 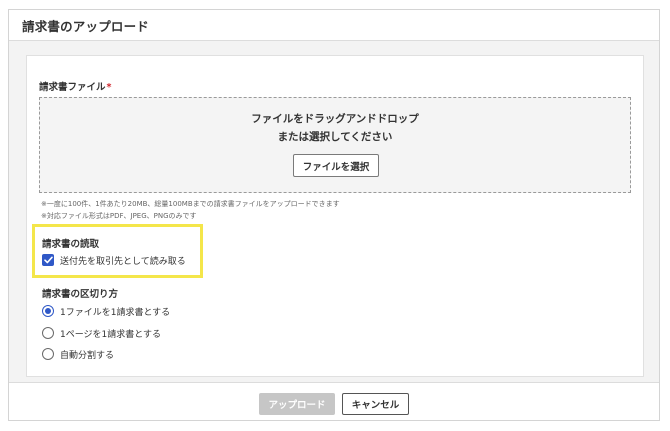 What do you see at coordinates (87, 355) in the screenshot?
I see `radio-auto-split-label: 自動分割する` at bounding box center [87, 355].